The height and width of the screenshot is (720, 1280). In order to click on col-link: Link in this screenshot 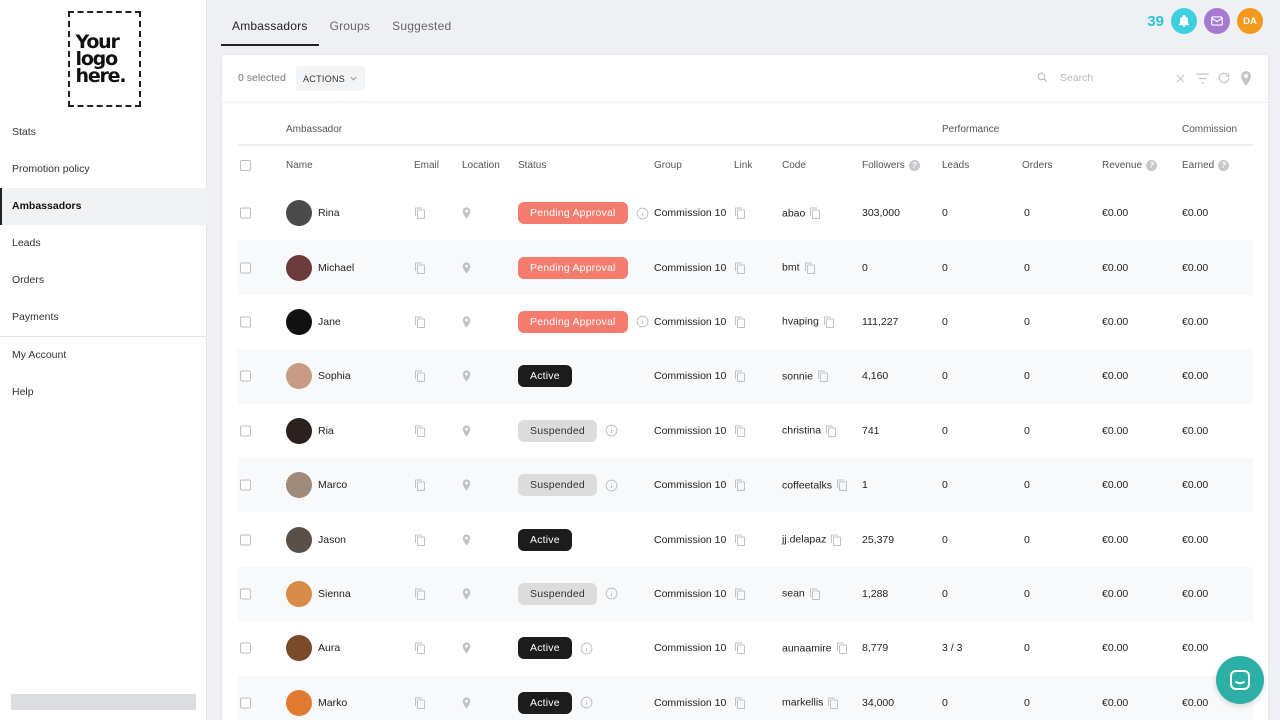, I will do `click(743, 165)`.